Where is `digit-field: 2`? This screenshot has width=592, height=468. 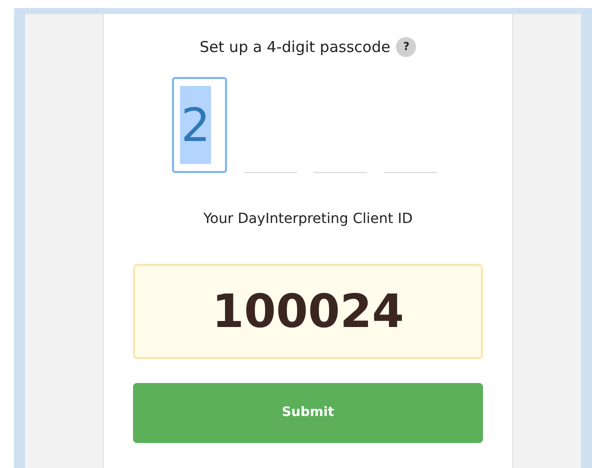 digit-field: 2 is located at coordinates (199, 124).